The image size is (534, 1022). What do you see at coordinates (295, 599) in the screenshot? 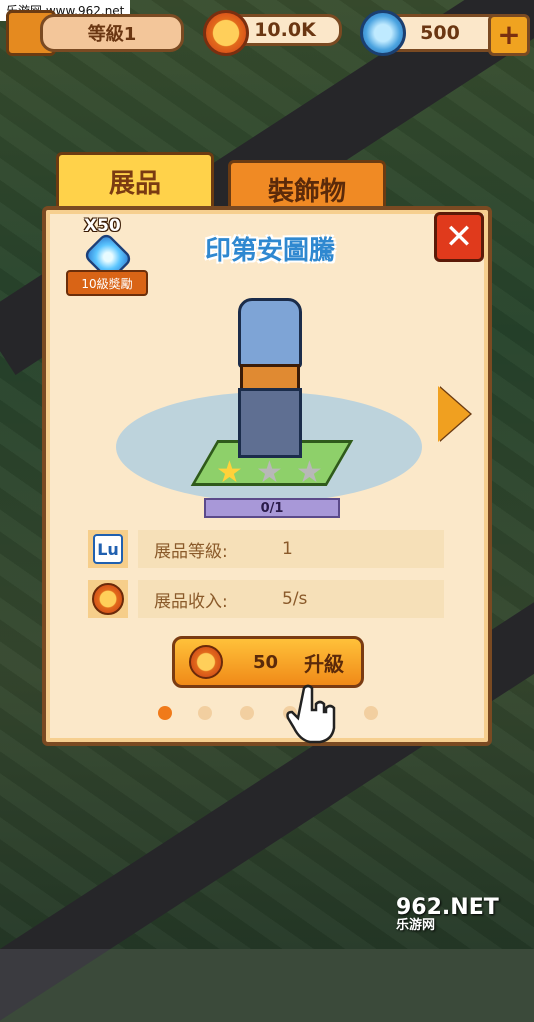
I see `stat-value: 5/s` at bounding box center [295, 599].